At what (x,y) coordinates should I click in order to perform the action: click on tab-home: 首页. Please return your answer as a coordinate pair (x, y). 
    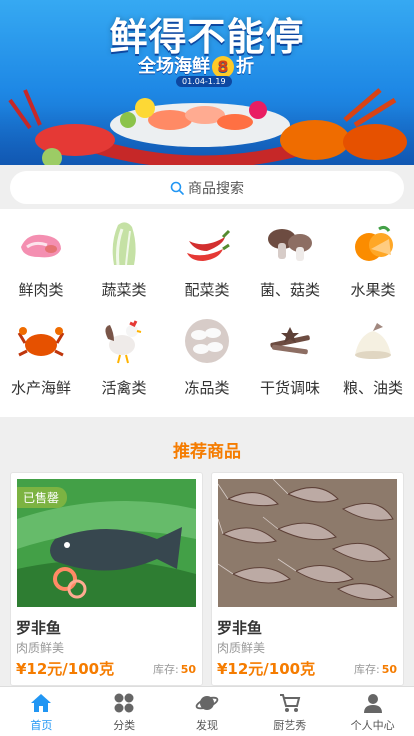
    Looking at the image, I should click on (41, 711).